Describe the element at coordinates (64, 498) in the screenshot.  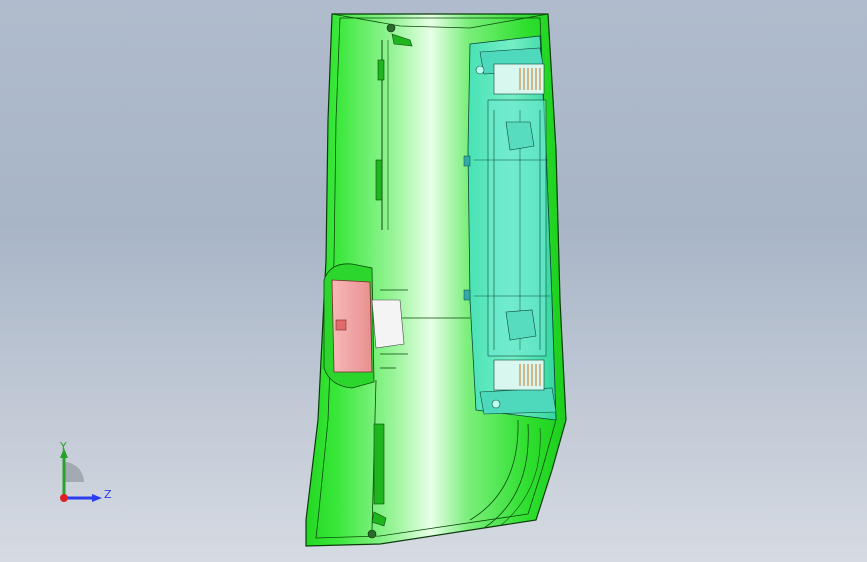
I see `x-axis-dot` at that location.